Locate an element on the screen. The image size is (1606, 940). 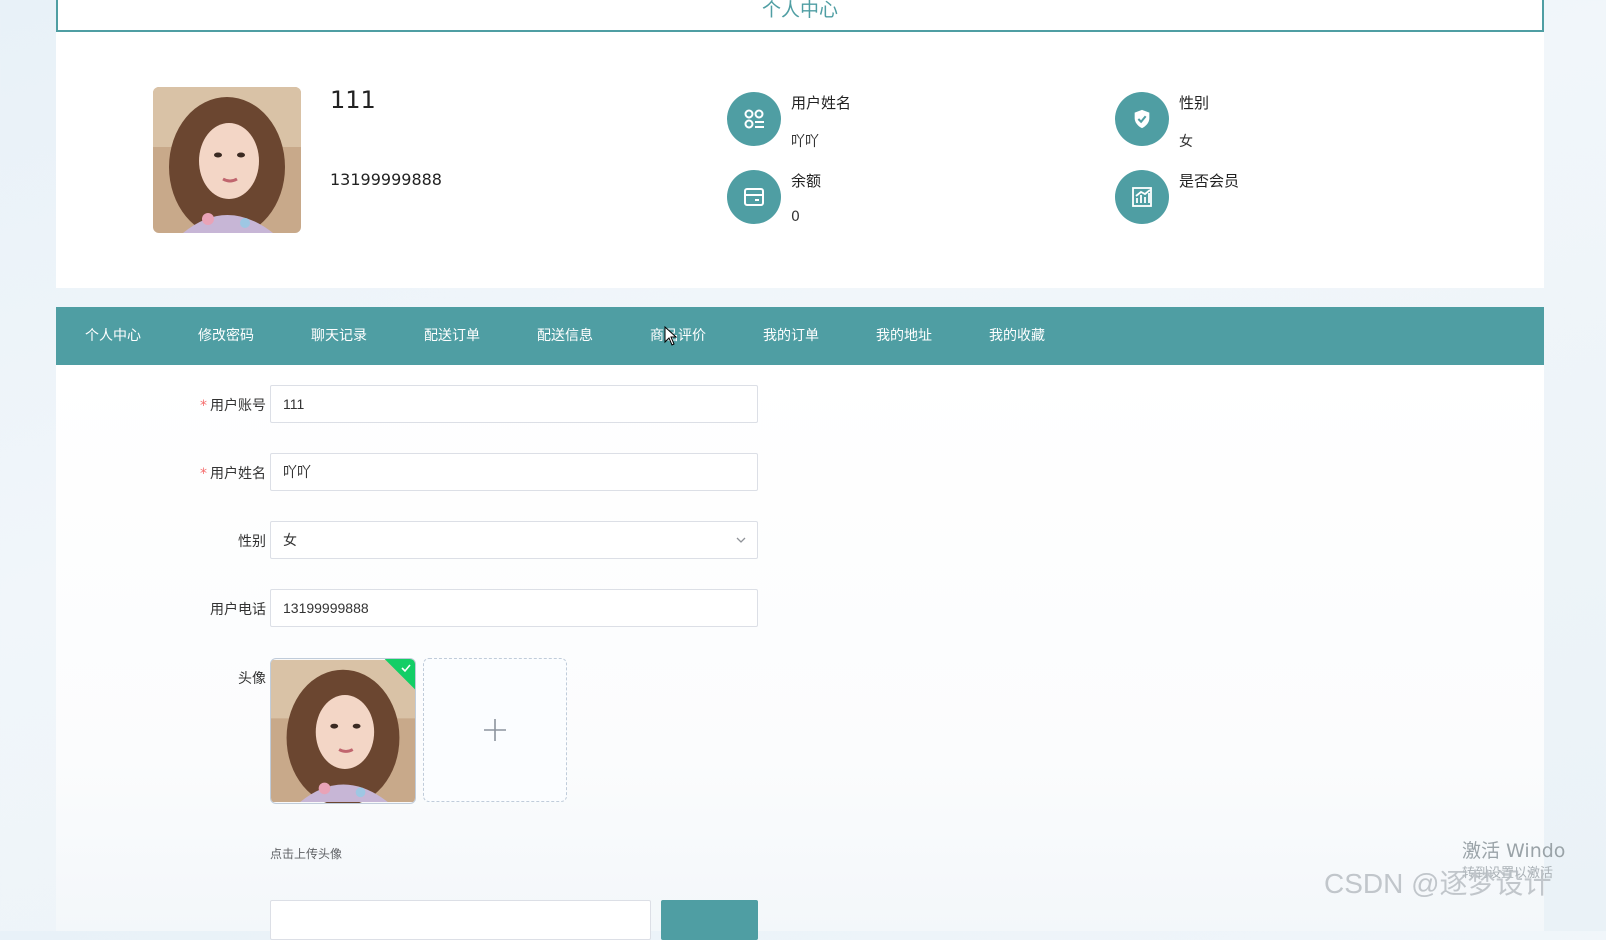
grid-icon is located at coordinates (754, 119).